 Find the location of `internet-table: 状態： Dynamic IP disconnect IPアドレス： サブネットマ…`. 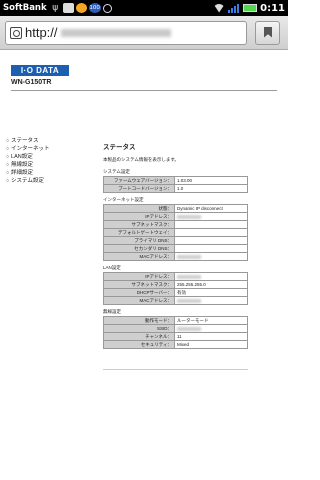

internet-table: 状態： Dynamic IP disconnect IPアドレス： サブネットマ… is located at coordinates (175, 232).